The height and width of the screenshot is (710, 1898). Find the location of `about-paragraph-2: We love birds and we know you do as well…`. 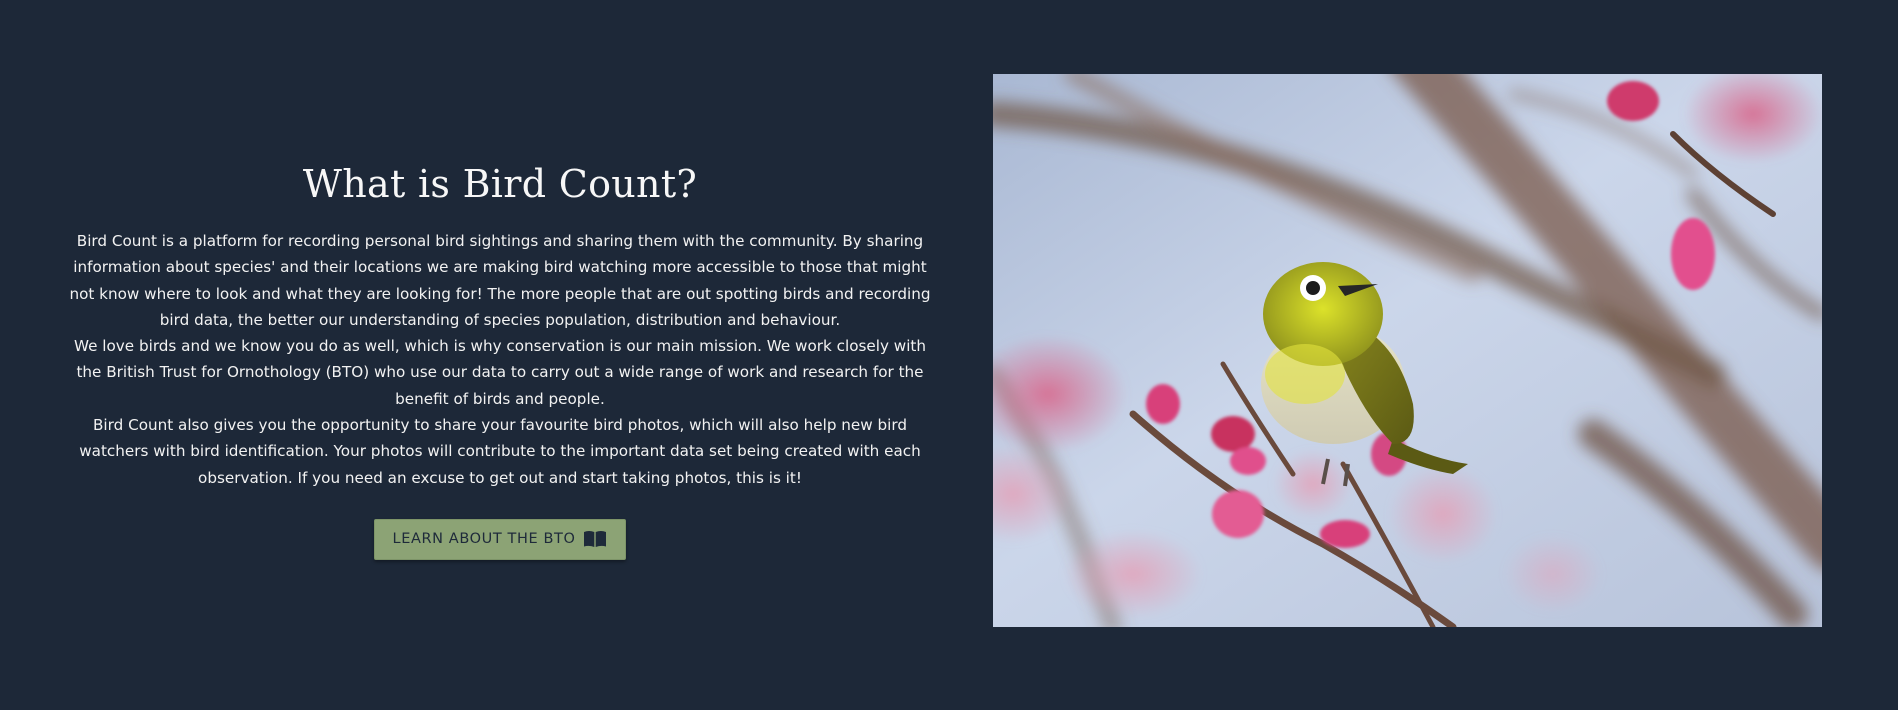

about-paragraph-2: We love birds and we know you do as well… is located at coordinates (500, 372).